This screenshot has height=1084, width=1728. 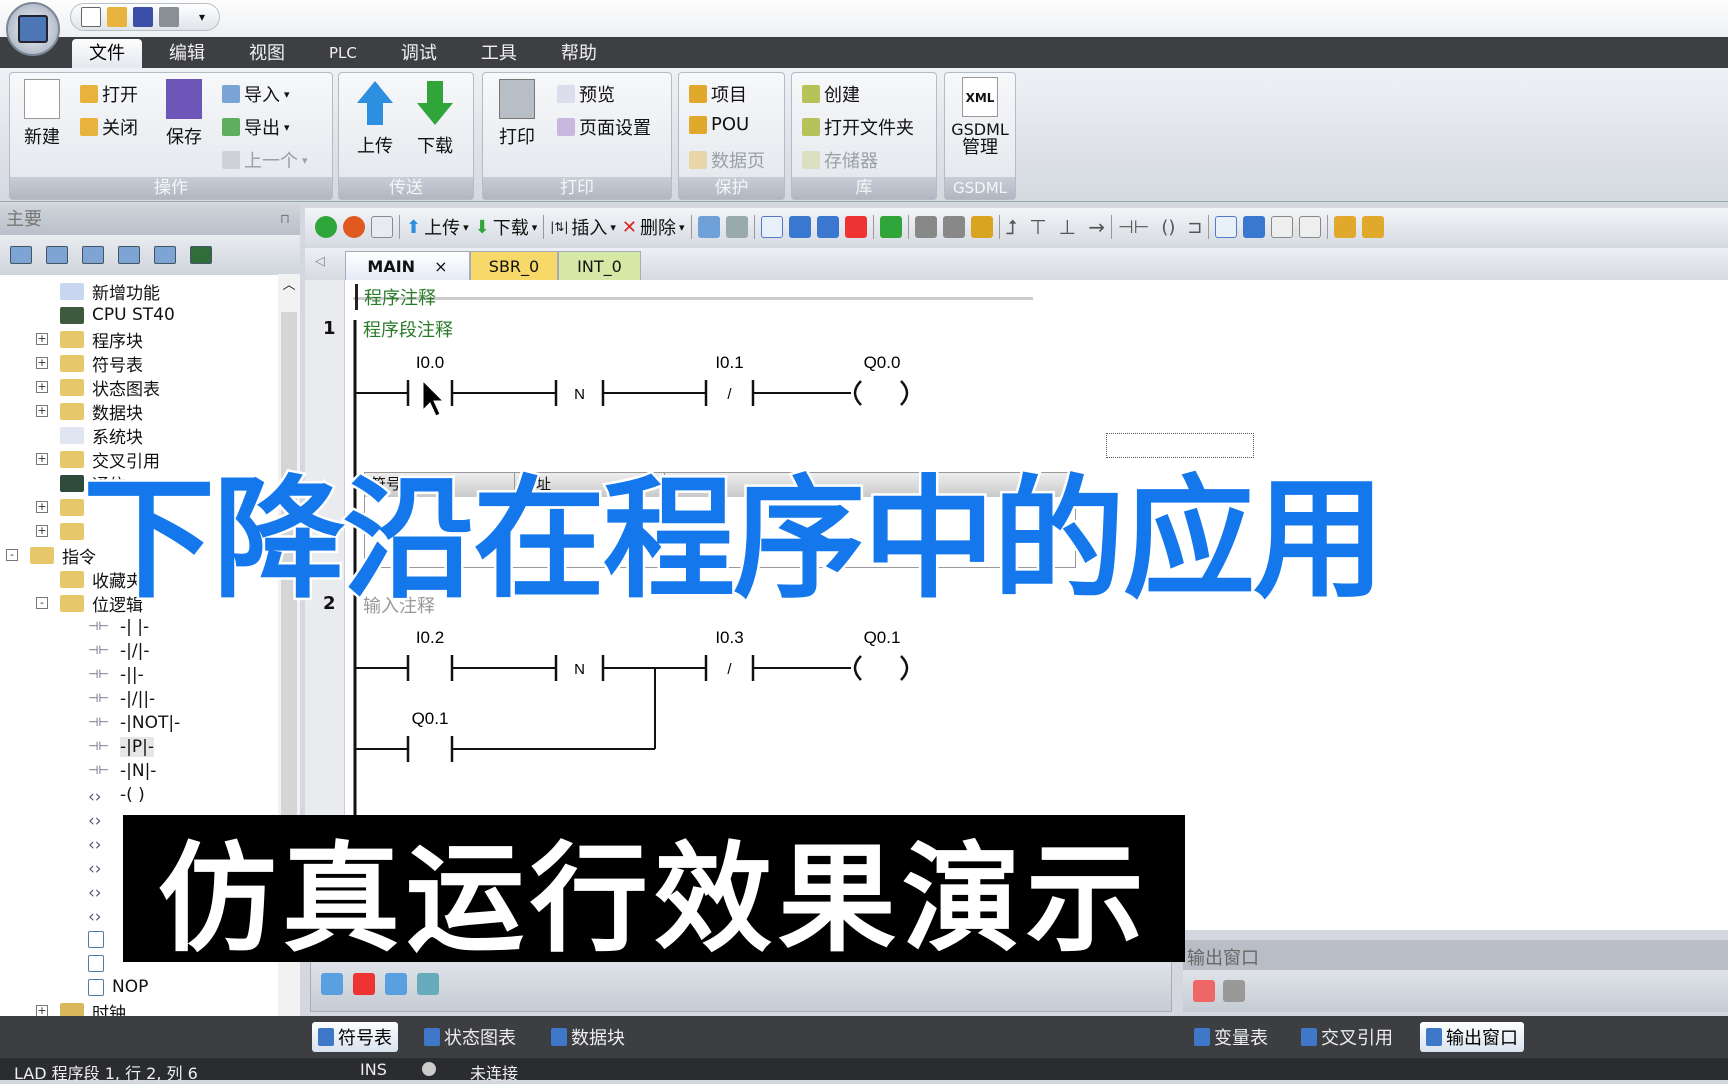 What do you see at coordinates (719, 124) in the screenshot?
I see `protect-pou-button: POU` at bounding box center [719, 124].